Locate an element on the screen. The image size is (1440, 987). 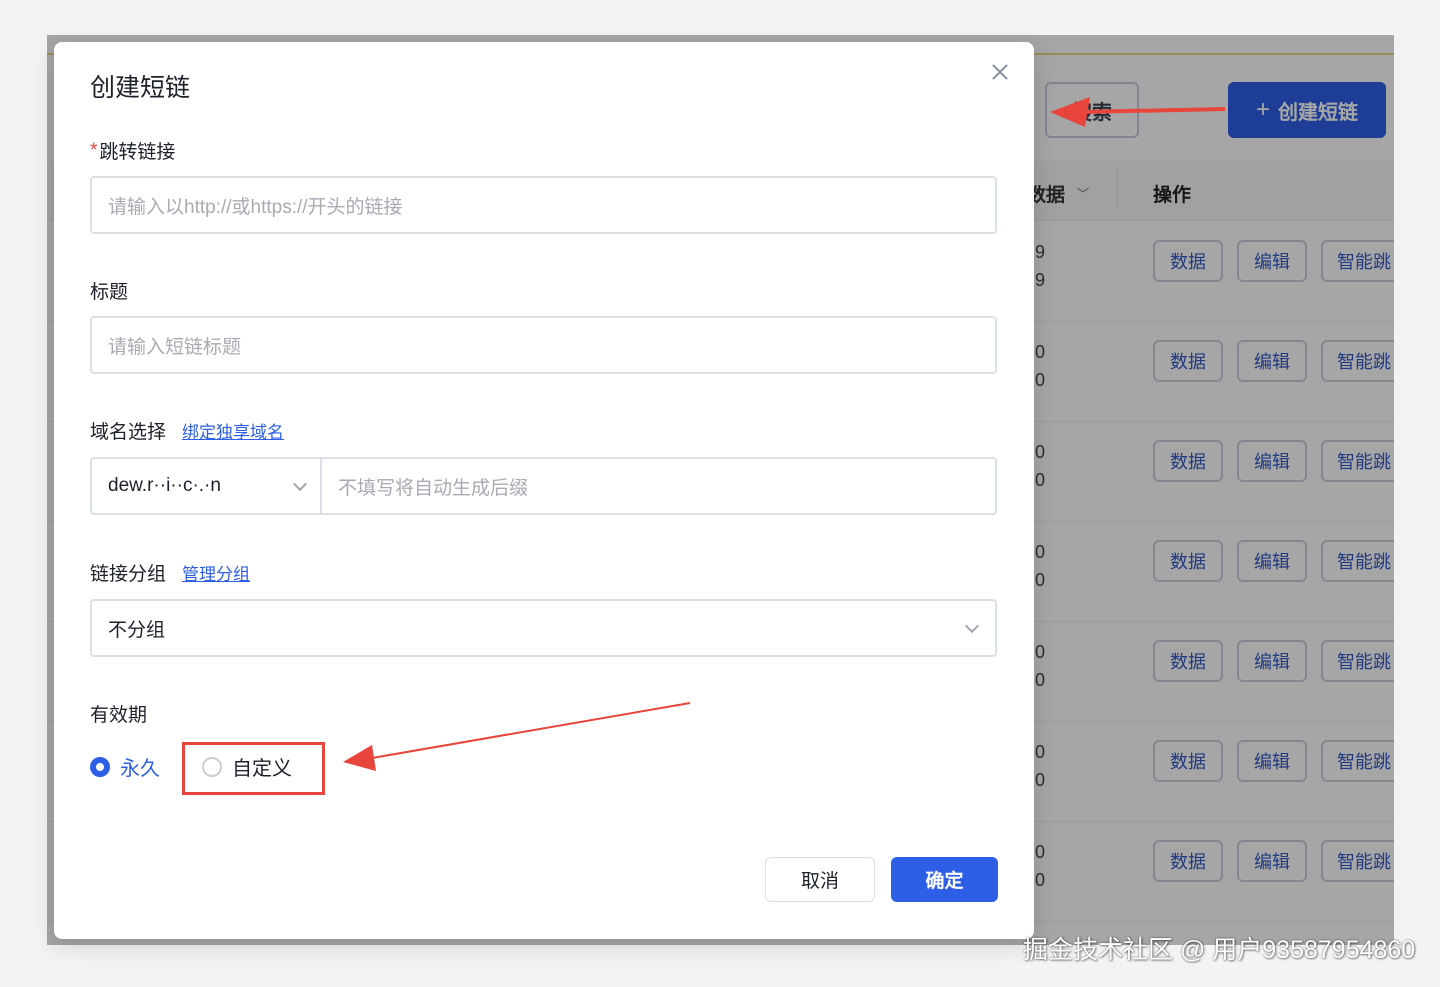
domain-label: 域名选择 绑定独享域名 is located at coordinates (187, 430).